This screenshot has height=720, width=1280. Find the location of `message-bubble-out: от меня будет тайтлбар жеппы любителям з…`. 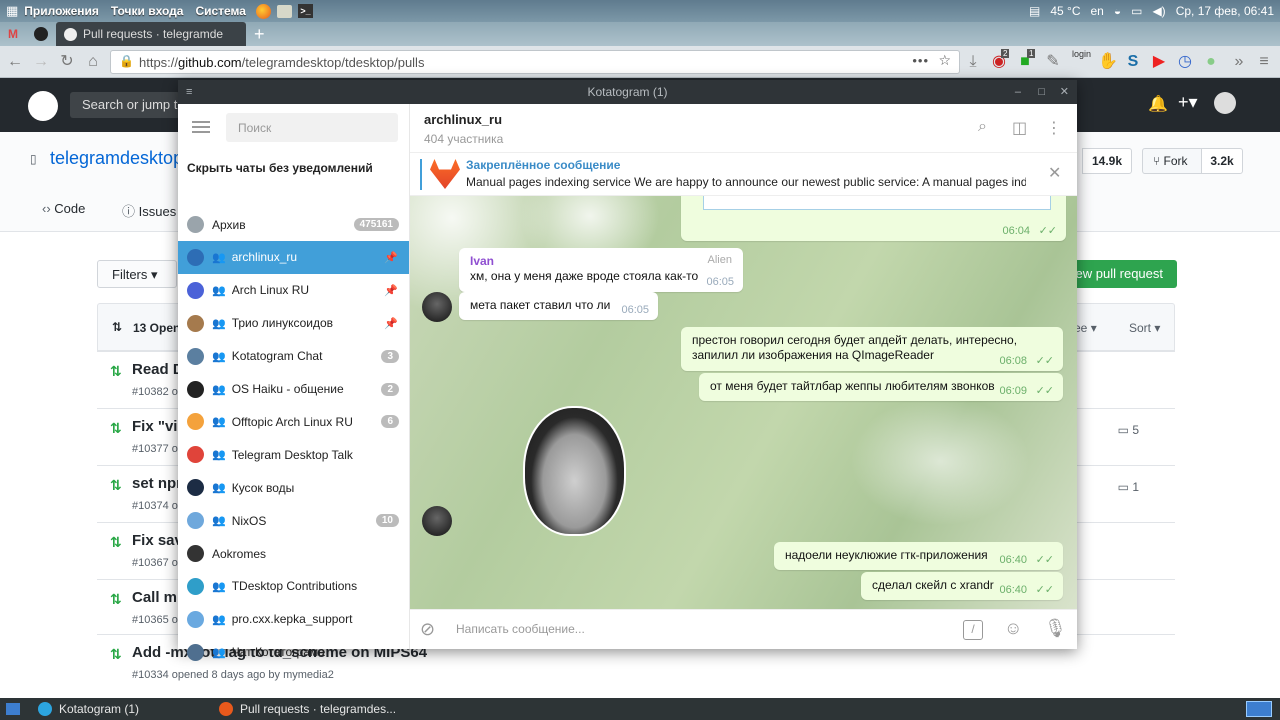

message-bubble-out: от меня будет тайтлбар жеппы любителям з… is located at coordinates (881, 387).